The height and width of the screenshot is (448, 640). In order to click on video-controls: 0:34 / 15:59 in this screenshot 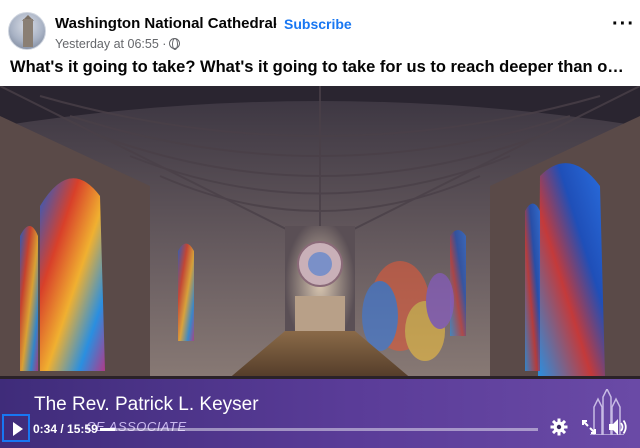, I will do `click(320, 430)`.